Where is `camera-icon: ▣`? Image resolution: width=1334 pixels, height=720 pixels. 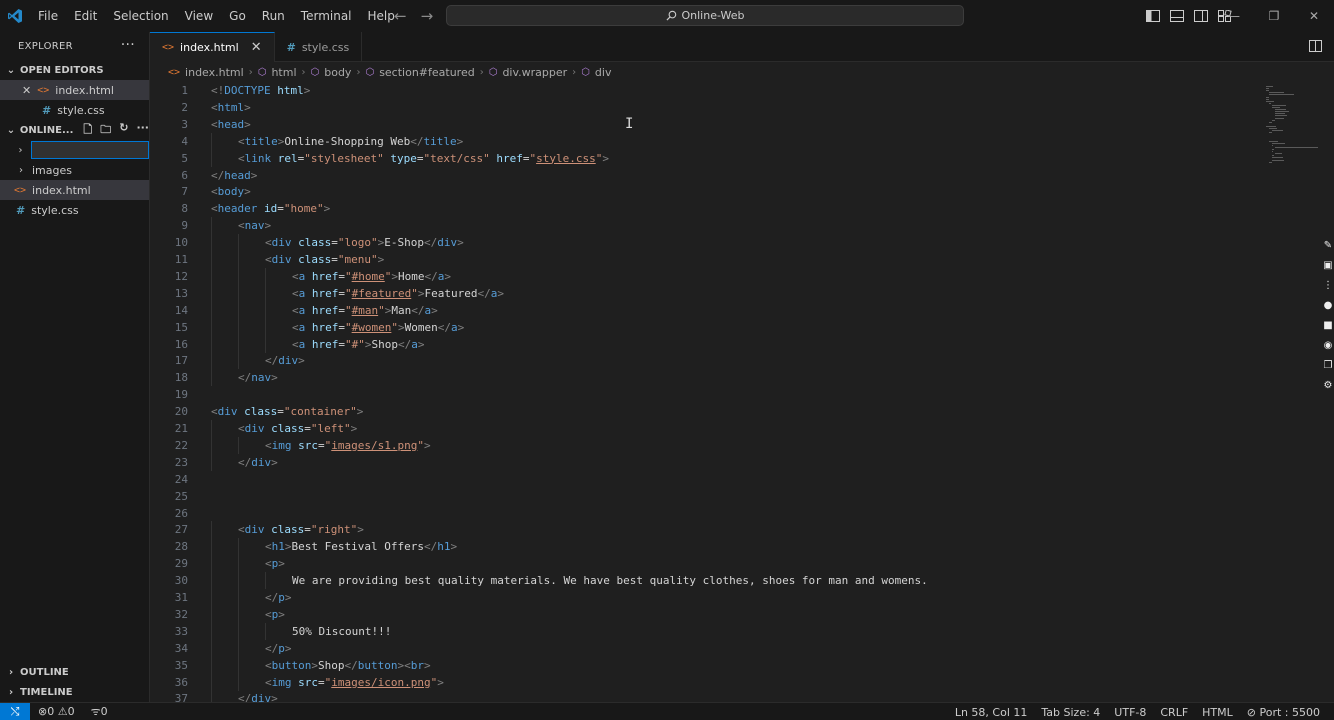
camera-icon: ▣ is located at coordinates (1327, 265).